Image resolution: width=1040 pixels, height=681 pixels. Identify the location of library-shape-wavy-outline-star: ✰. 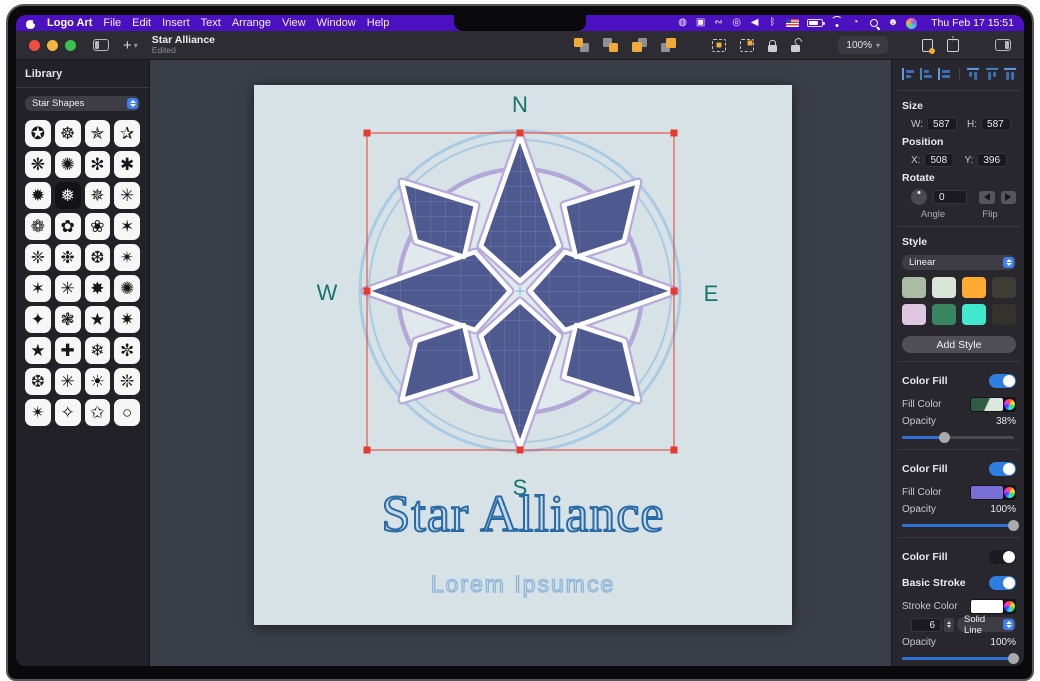
(127, 133).